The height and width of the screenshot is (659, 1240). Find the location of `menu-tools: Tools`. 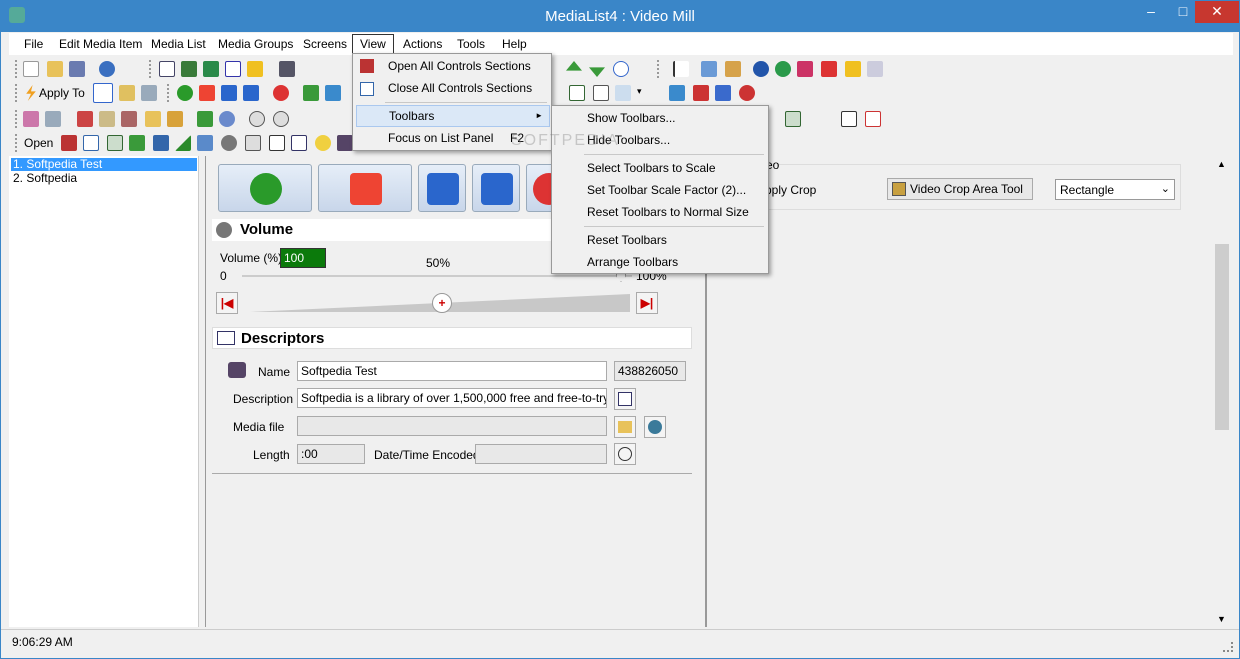

menu-tools: Tools is located at coordinates (471, 44).